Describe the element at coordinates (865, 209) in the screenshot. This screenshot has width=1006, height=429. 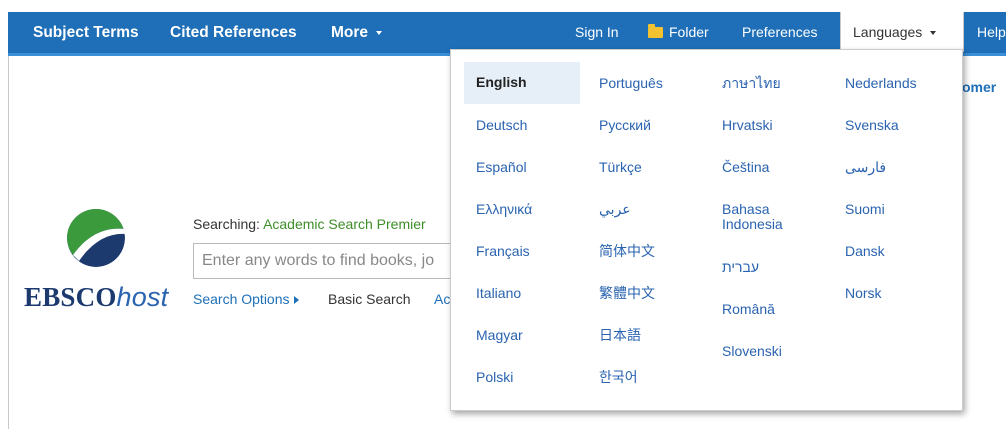
I see `lang-option-suomi: Suomi` at that location.